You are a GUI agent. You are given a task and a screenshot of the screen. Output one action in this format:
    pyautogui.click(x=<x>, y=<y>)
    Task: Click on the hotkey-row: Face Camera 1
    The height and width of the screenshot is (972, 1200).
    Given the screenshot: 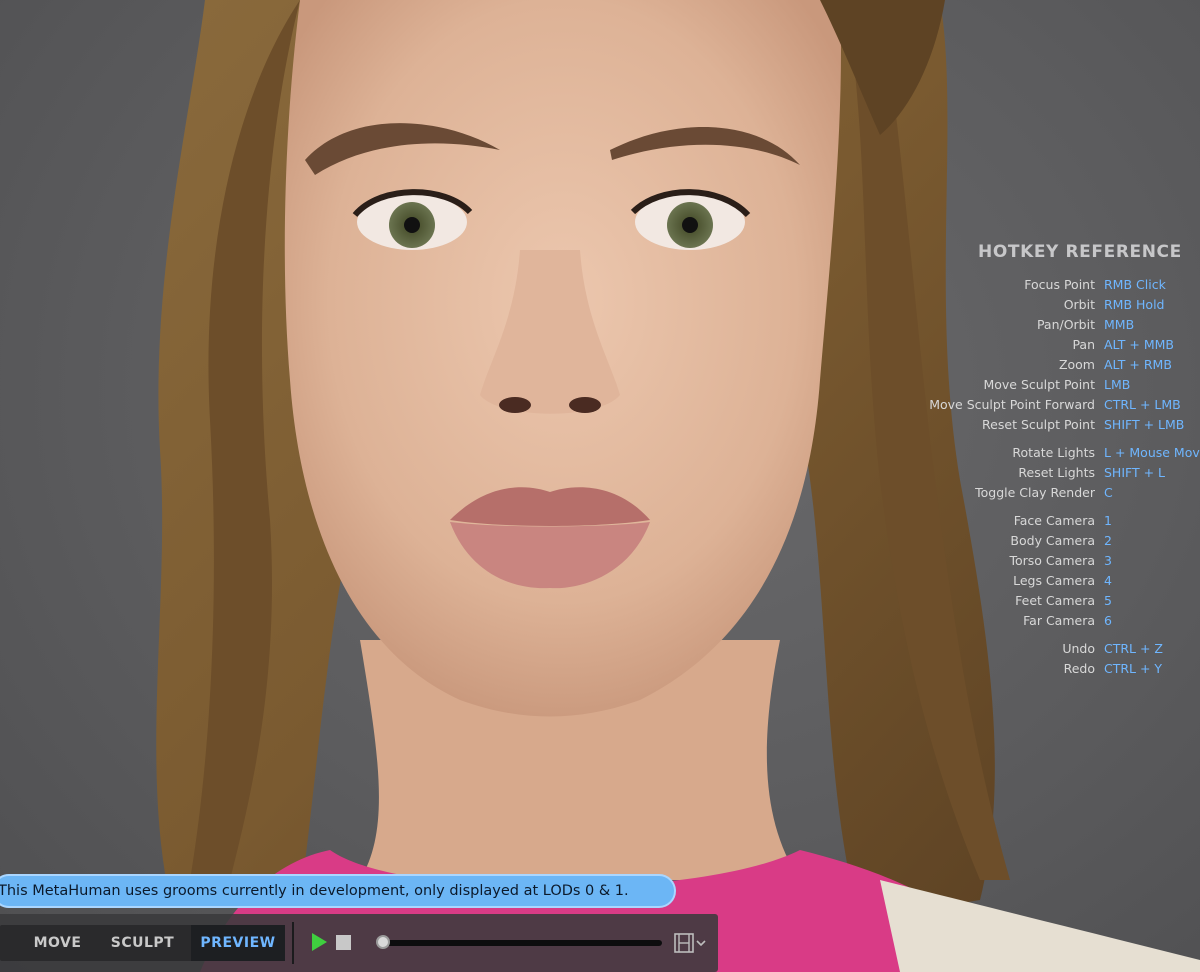 What is the action you would take?
    pyautogui.click(x=1065, y=521)
    